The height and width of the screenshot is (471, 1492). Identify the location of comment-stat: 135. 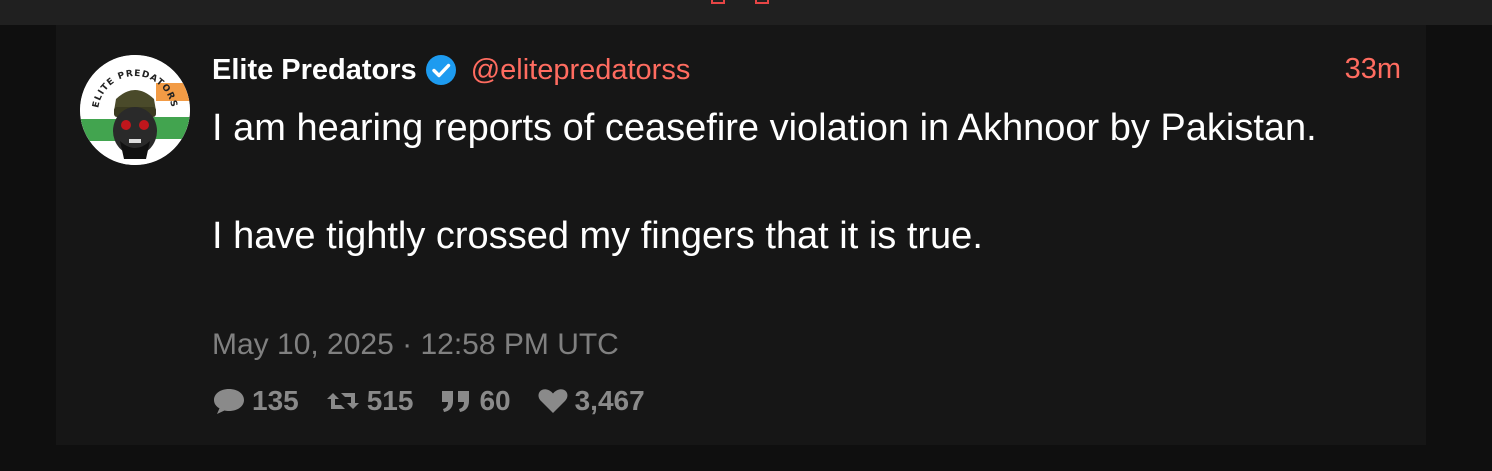
(255, 401).